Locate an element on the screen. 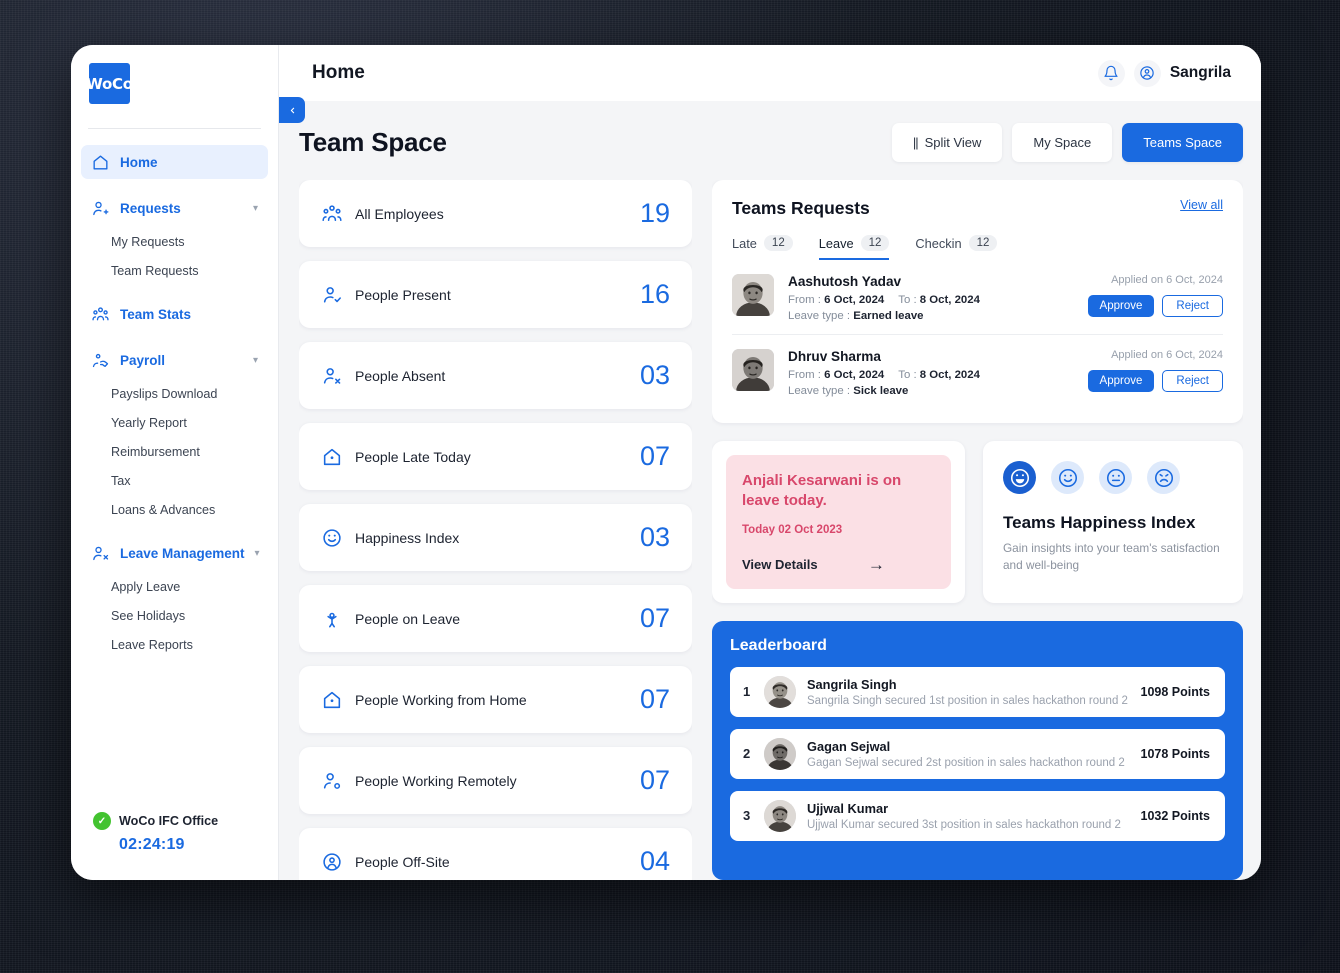  smiling-face-icon is located at coordinates (1067, 477).